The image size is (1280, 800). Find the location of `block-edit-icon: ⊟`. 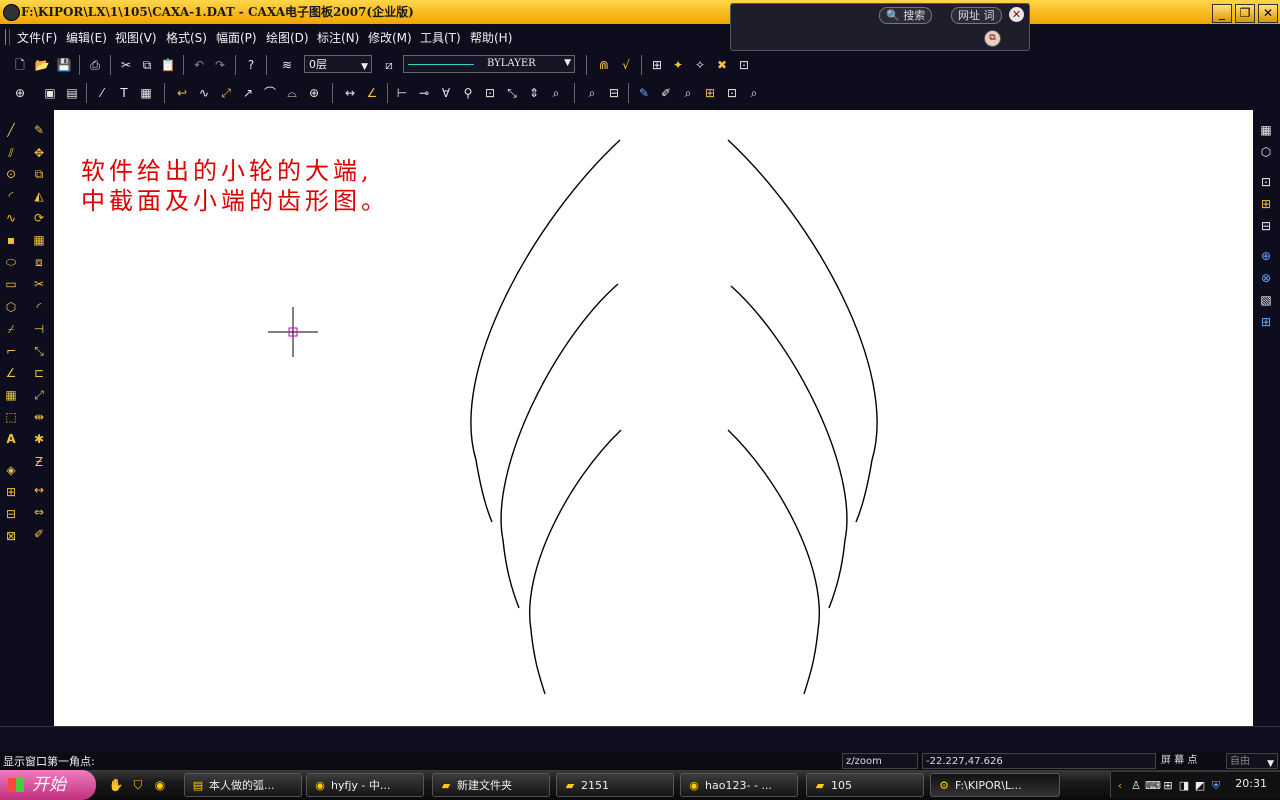

block-edit-icon: ⊟ is located at coordinates (11, 514).